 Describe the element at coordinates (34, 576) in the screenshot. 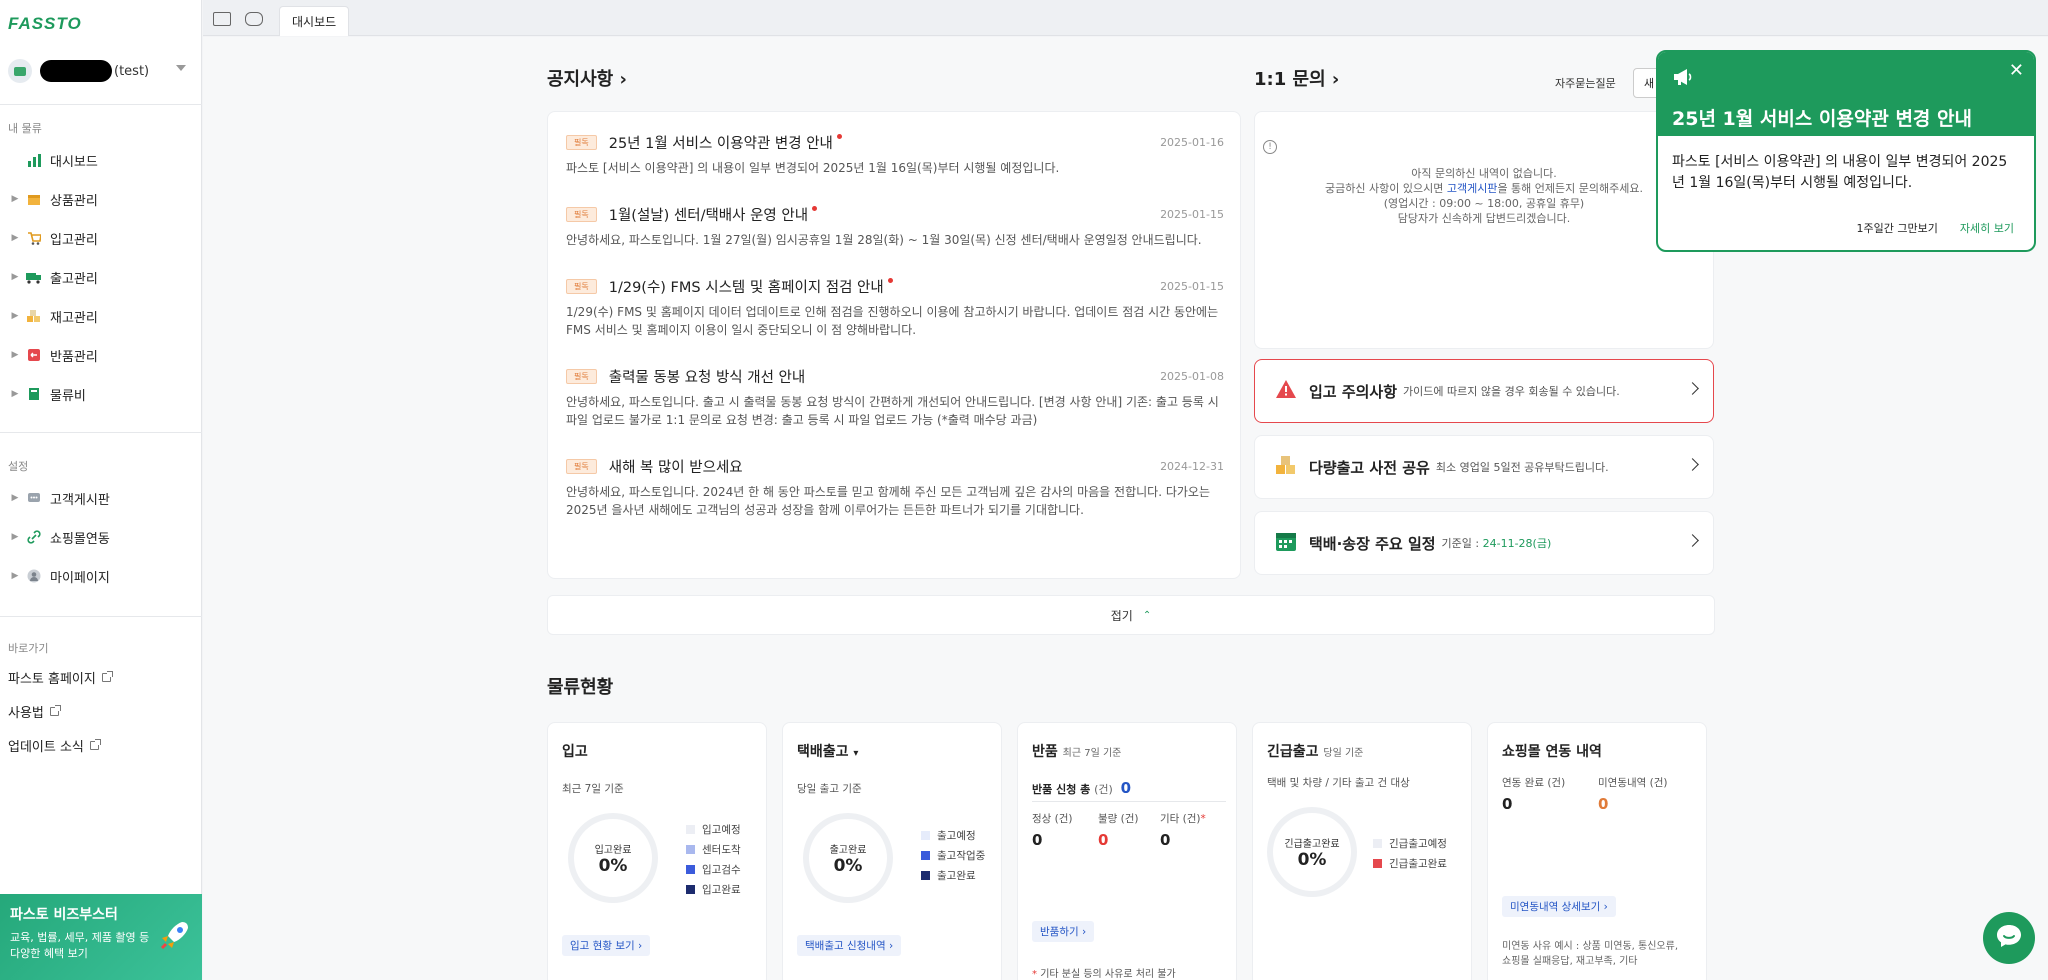

I see `user-icon` at that location.